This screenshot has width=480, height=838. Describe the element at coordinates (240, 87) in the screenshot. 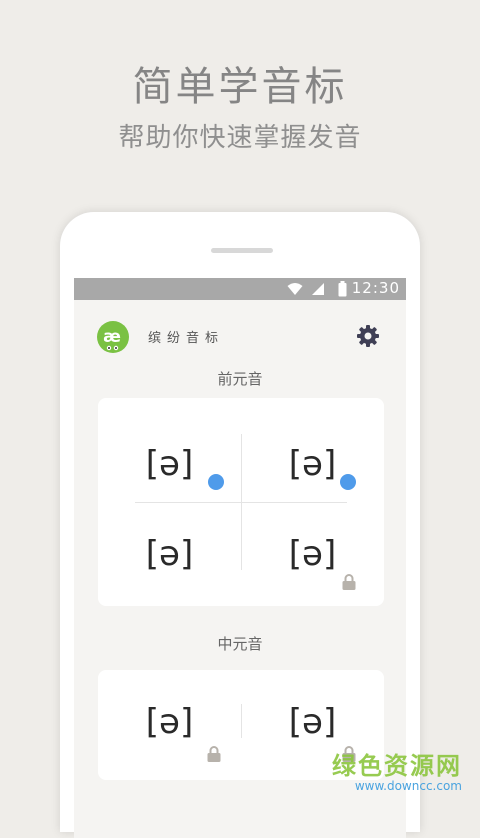

I see `promo-headline: 简单学音标` at that location.